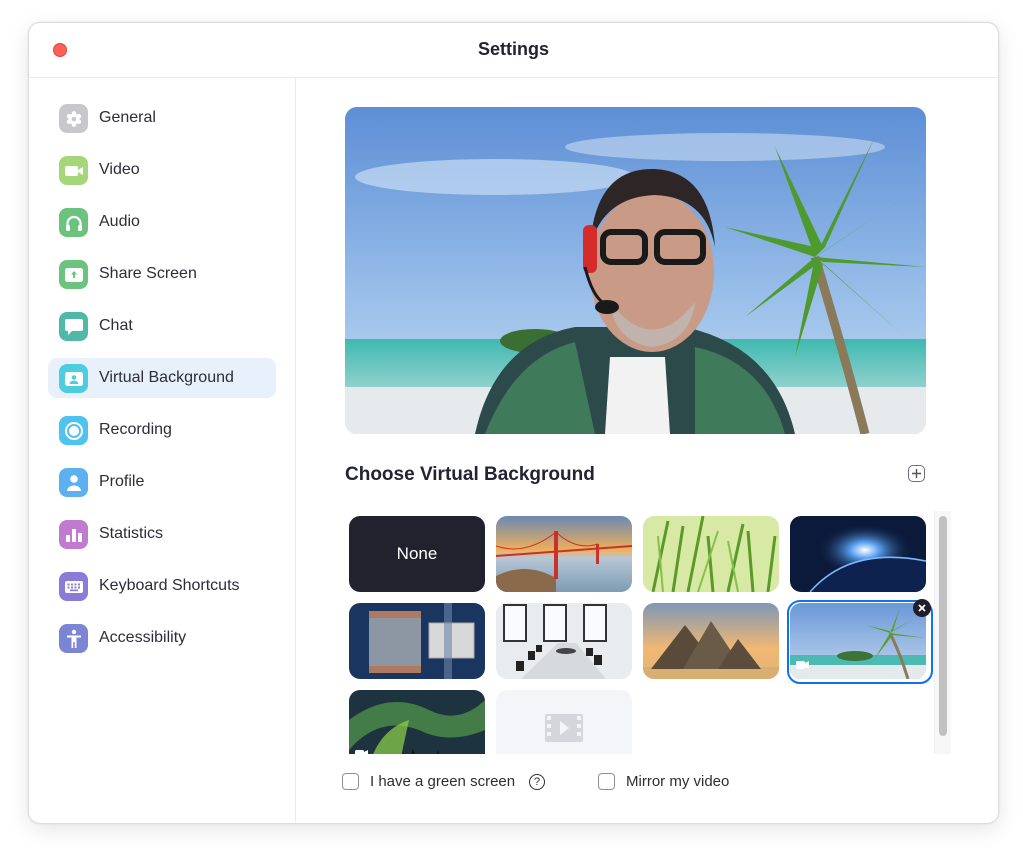  I want to click on background-stage, so click(417, 641).